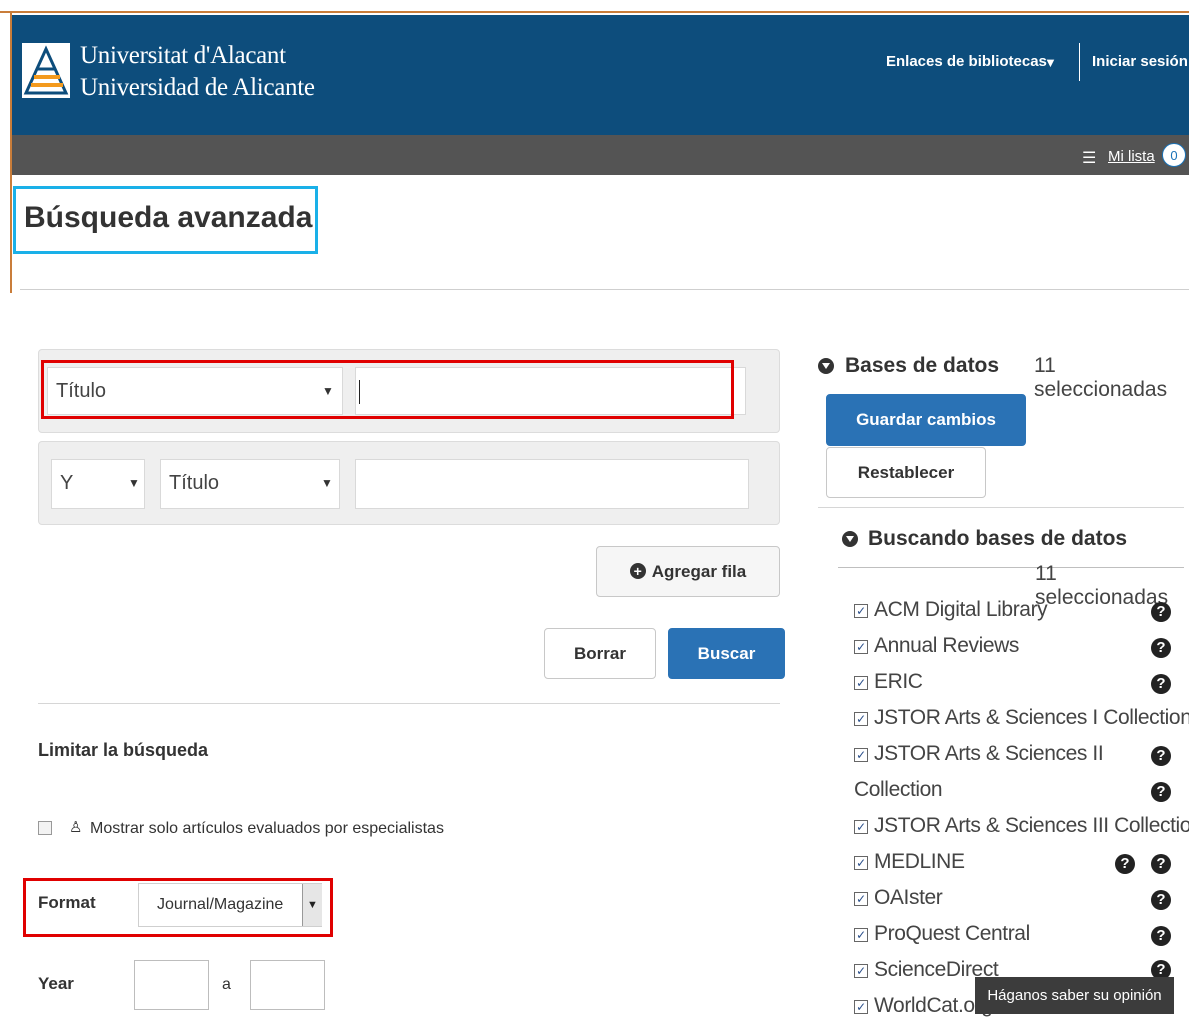  What do you see at coordinates (906, 472) in the screenshot?
I see `reset-button: Restablecer` at bounding box center [906, 472].